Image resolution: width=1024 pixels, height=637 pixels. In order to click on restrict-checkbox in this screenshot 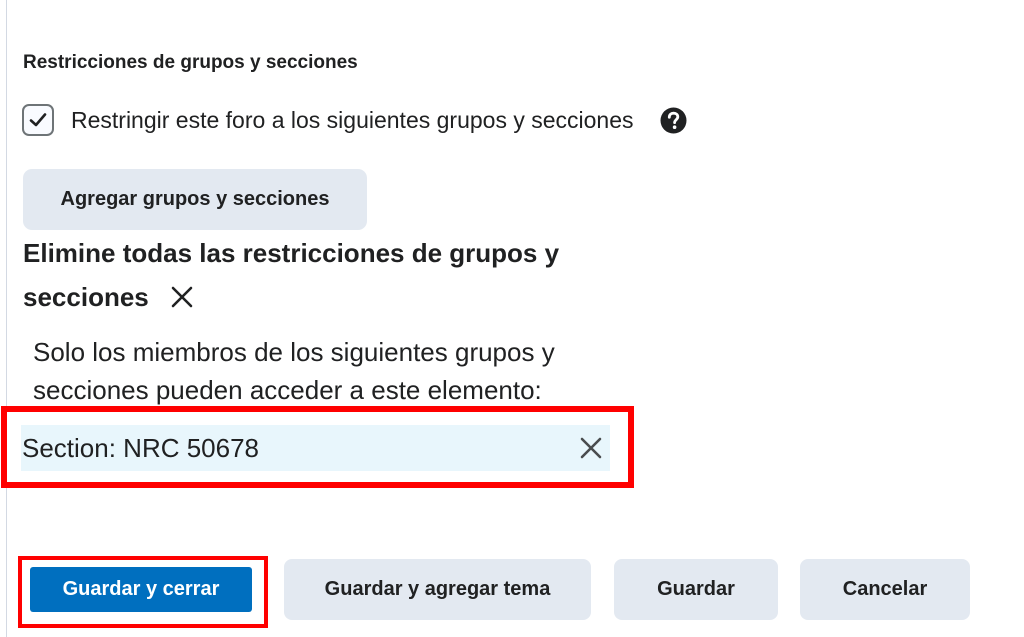, I will do `click(38, 120)`.